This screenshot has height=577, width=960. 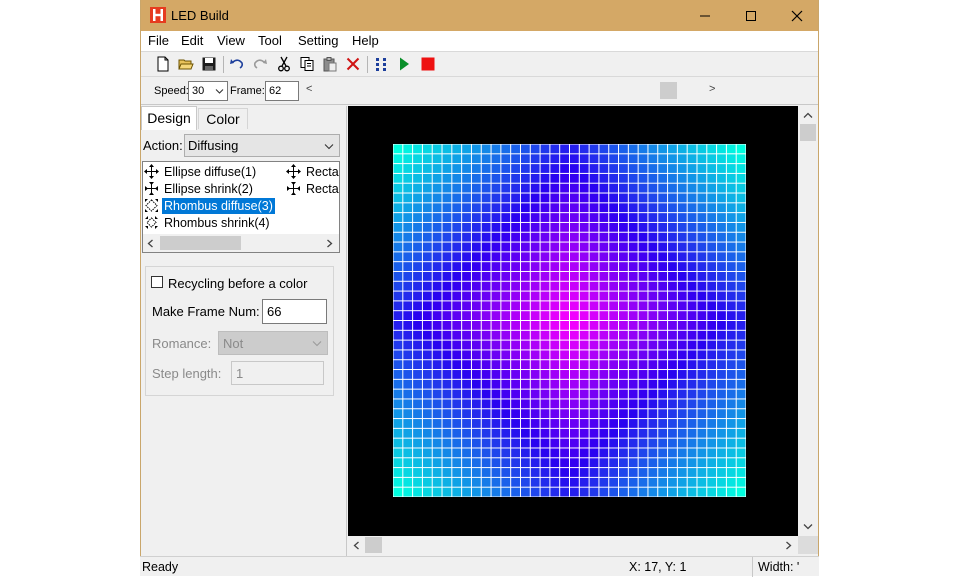 I want to click on paste-icon, so click(x=330, y=64).